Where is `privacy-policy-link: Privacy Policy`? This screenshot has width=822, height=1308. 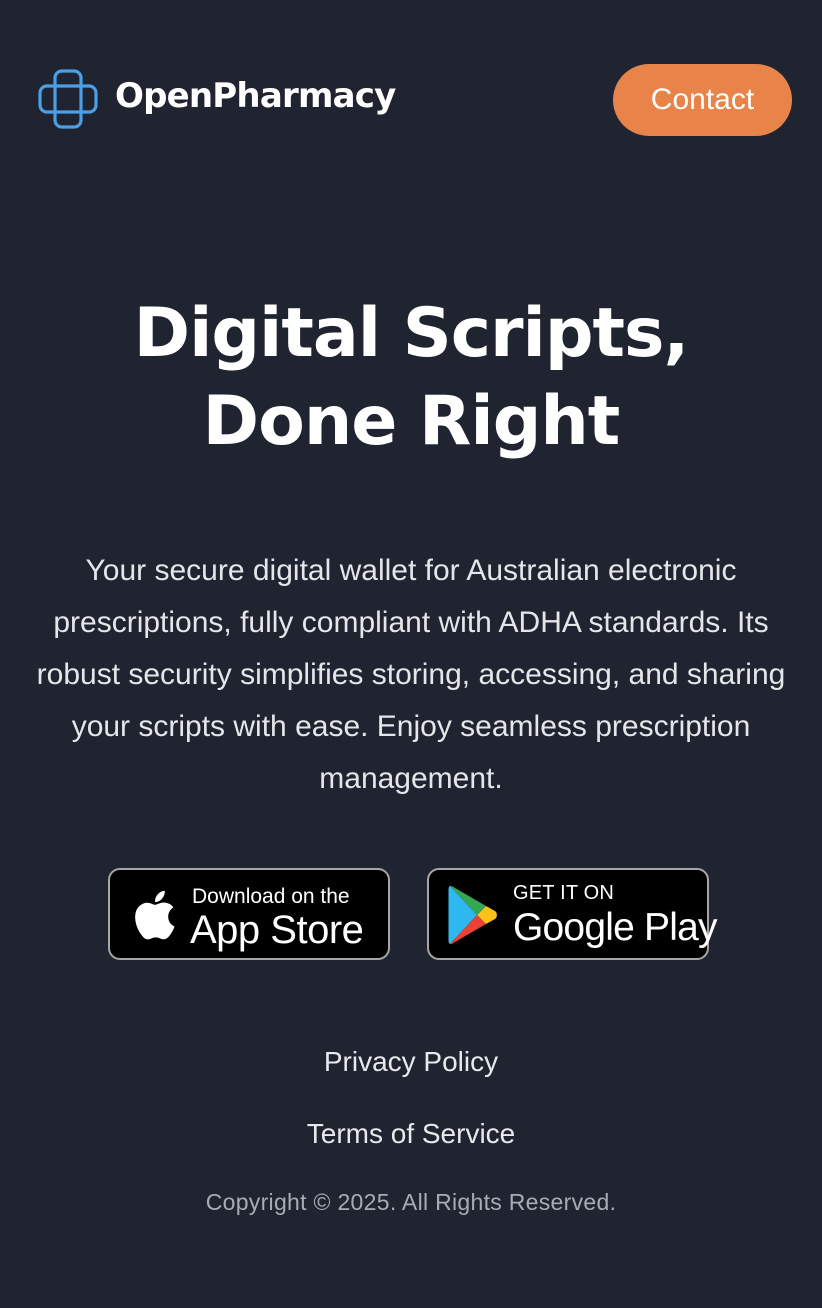 privacy-policy-link: Privacy Policy is located at coordinates (411, 1062).